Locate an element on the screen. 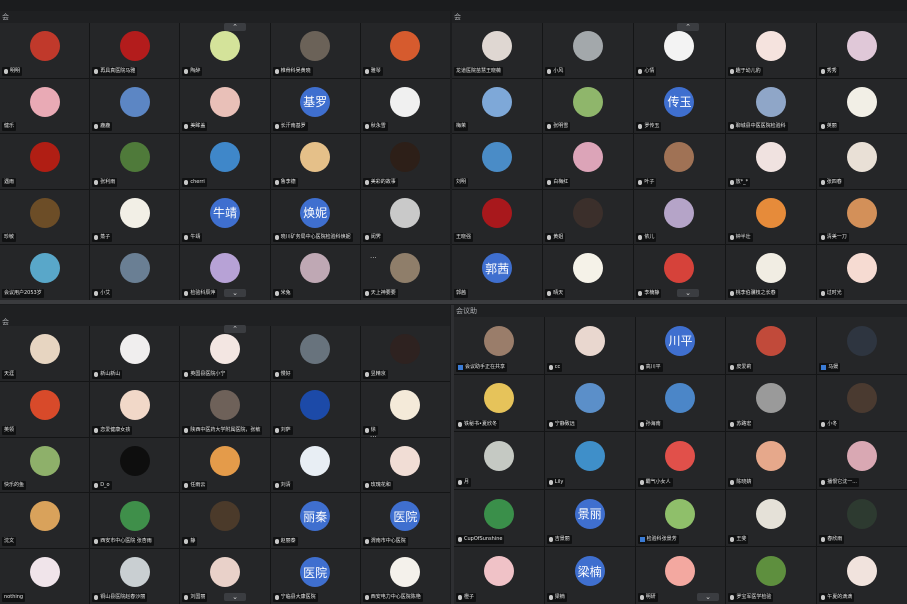  participant-tile: 秋永雪 is located at coordinates (405, 106).